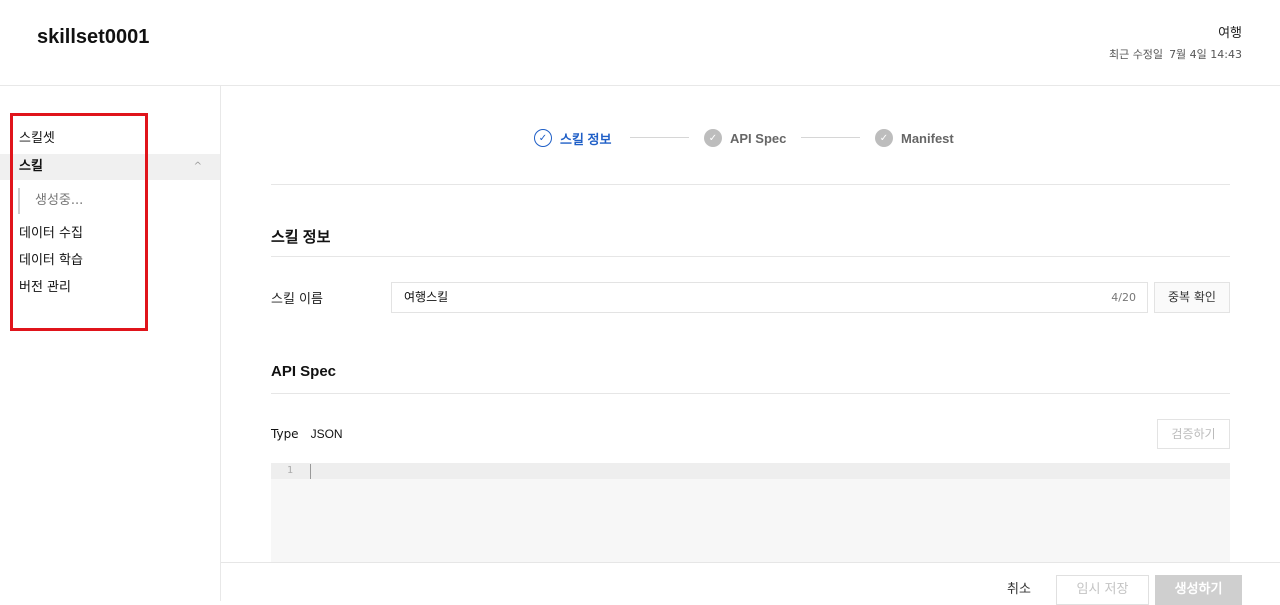 This screenshot has width=1280, height=605. I want to click on validate-button: 검증하기, so click(1193, 434).